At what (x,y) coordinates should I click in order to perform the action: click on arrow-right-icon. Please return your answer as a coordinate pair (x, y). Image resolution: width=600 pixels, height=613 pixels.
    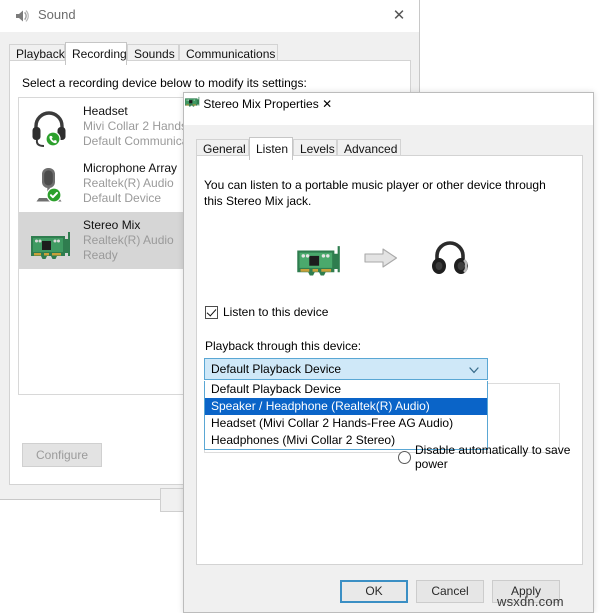
    Looking at the image, I should click on (381, 259).